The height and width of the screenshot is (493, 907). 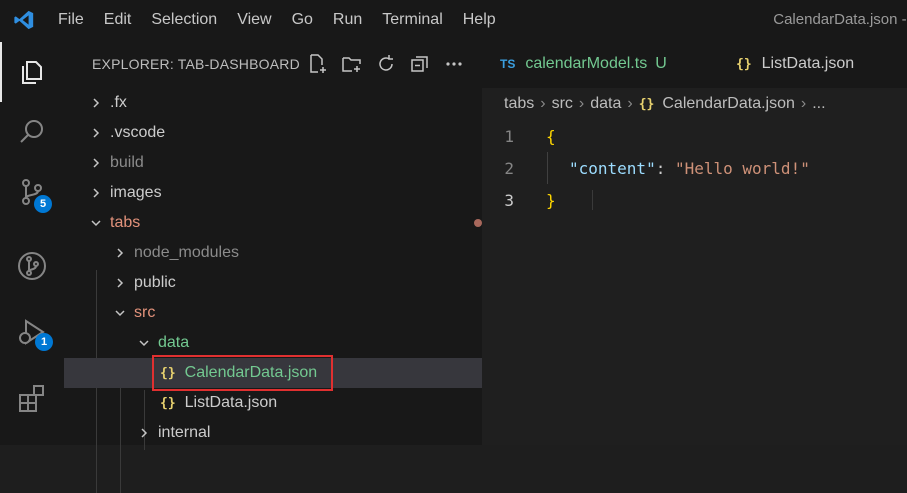 What do you see at coordinates (612, 168) in the screenshot?
I see `json-key: "content"` at bounding box center [612, 168].